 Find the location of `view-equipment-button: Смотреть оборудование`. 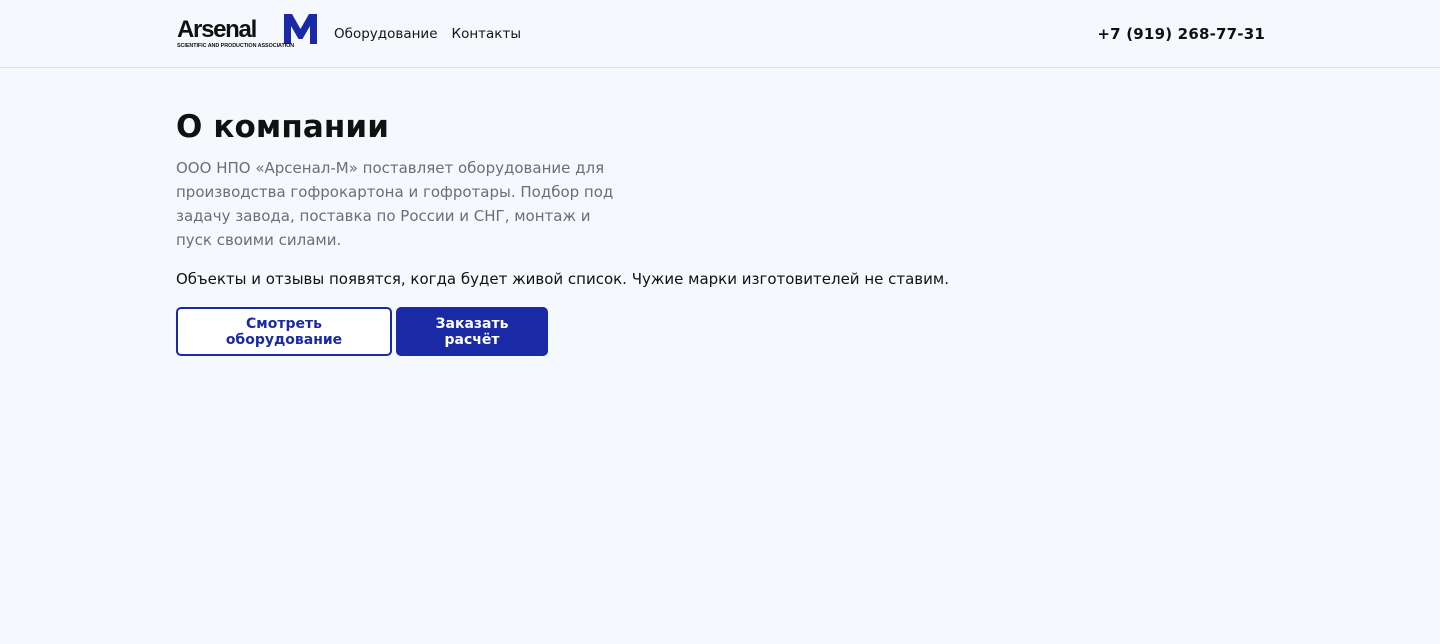

view-equipment-button: Смотреть оборудование is located at coordinates (284, 331).